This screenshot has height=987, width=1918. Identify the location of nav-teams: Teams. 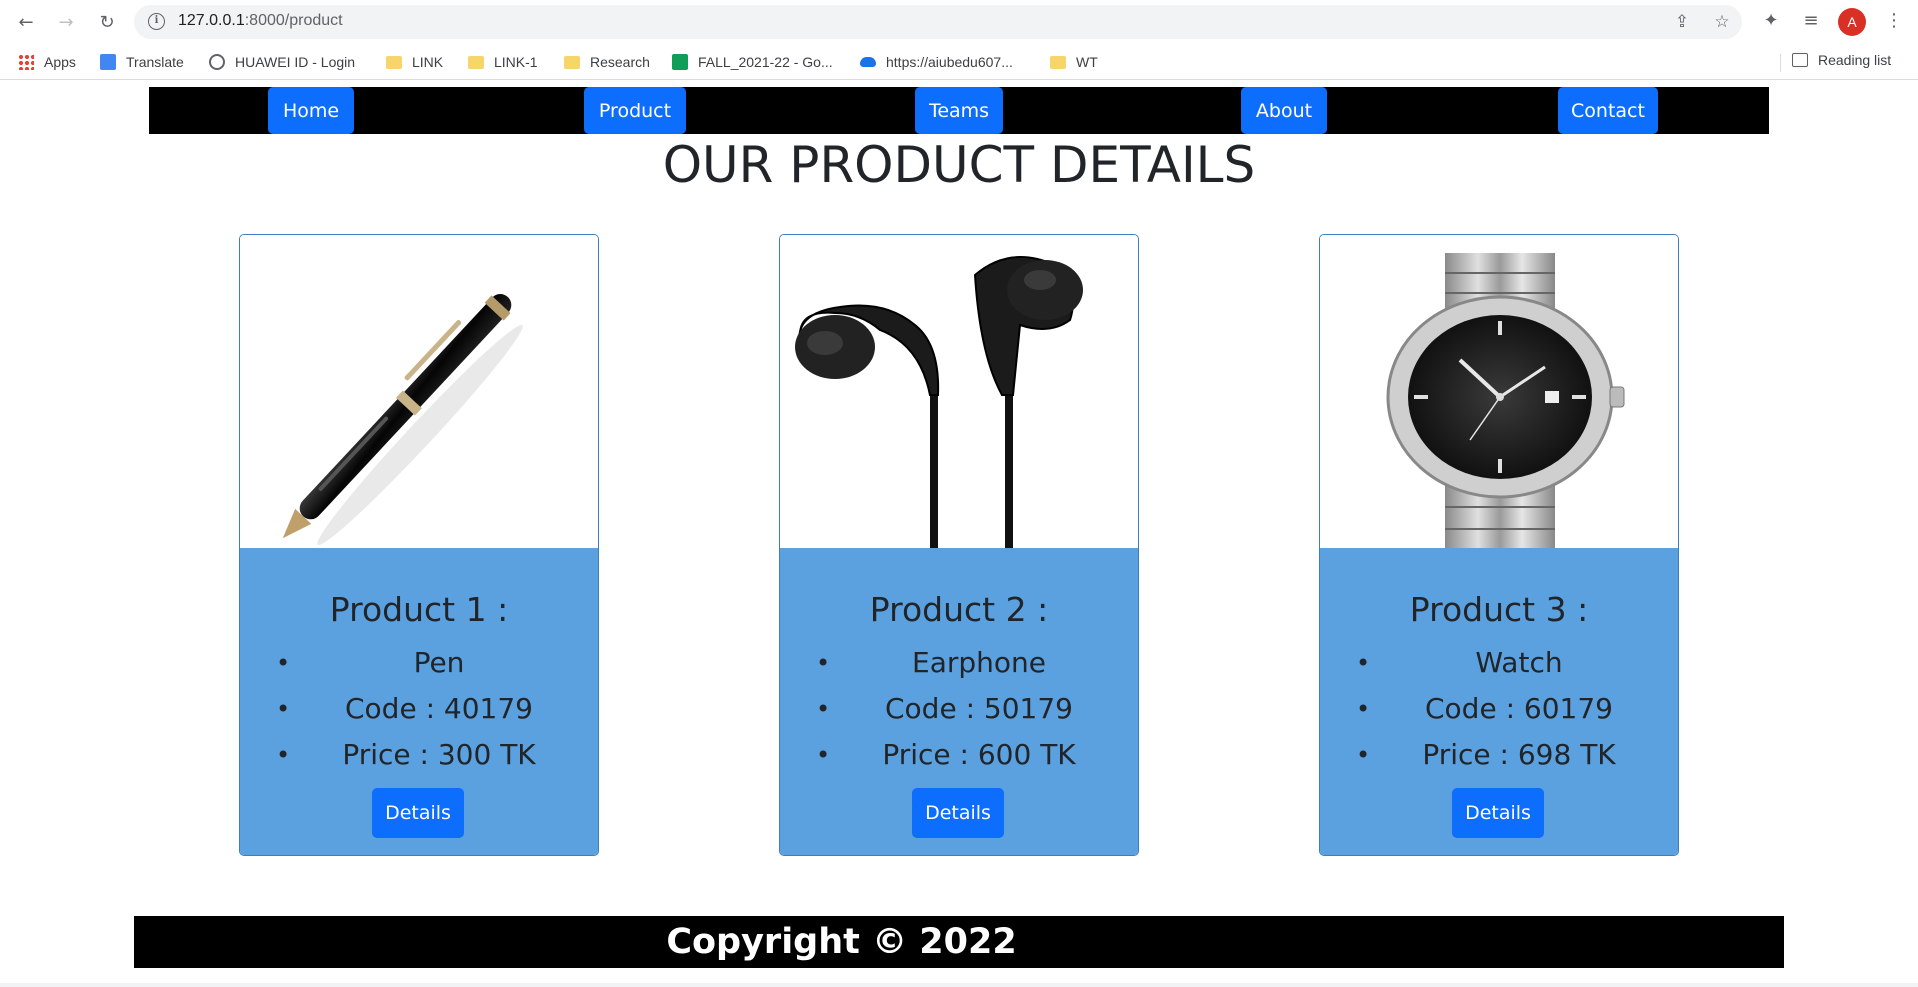
(959, 110).